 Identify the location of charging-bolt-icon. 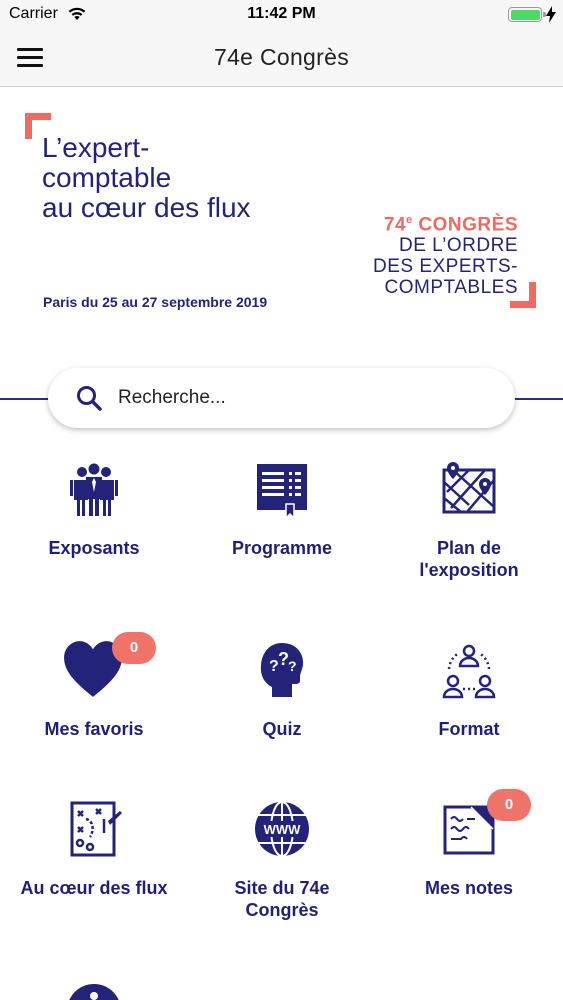
(551, 14).